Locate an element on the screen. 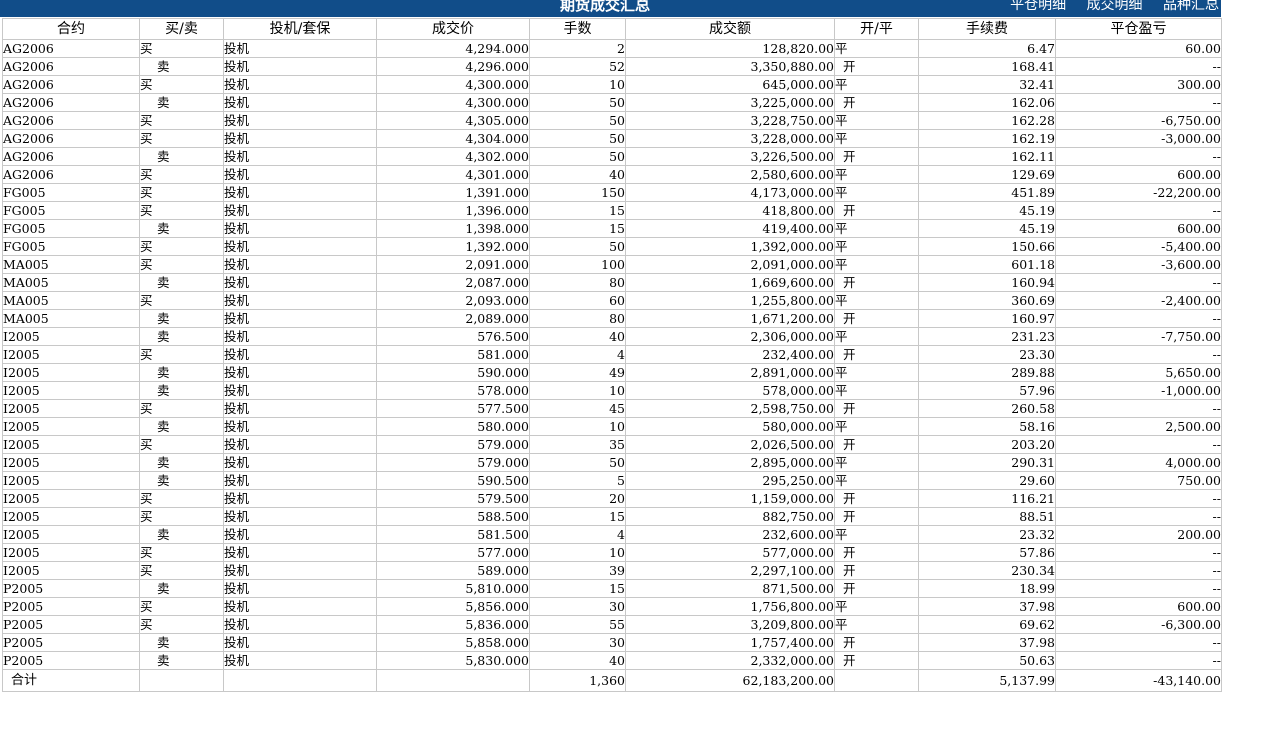 The height and width of the screenshot is (732, 1265). cell-lots: 30 is located at coordinates (577, 642).